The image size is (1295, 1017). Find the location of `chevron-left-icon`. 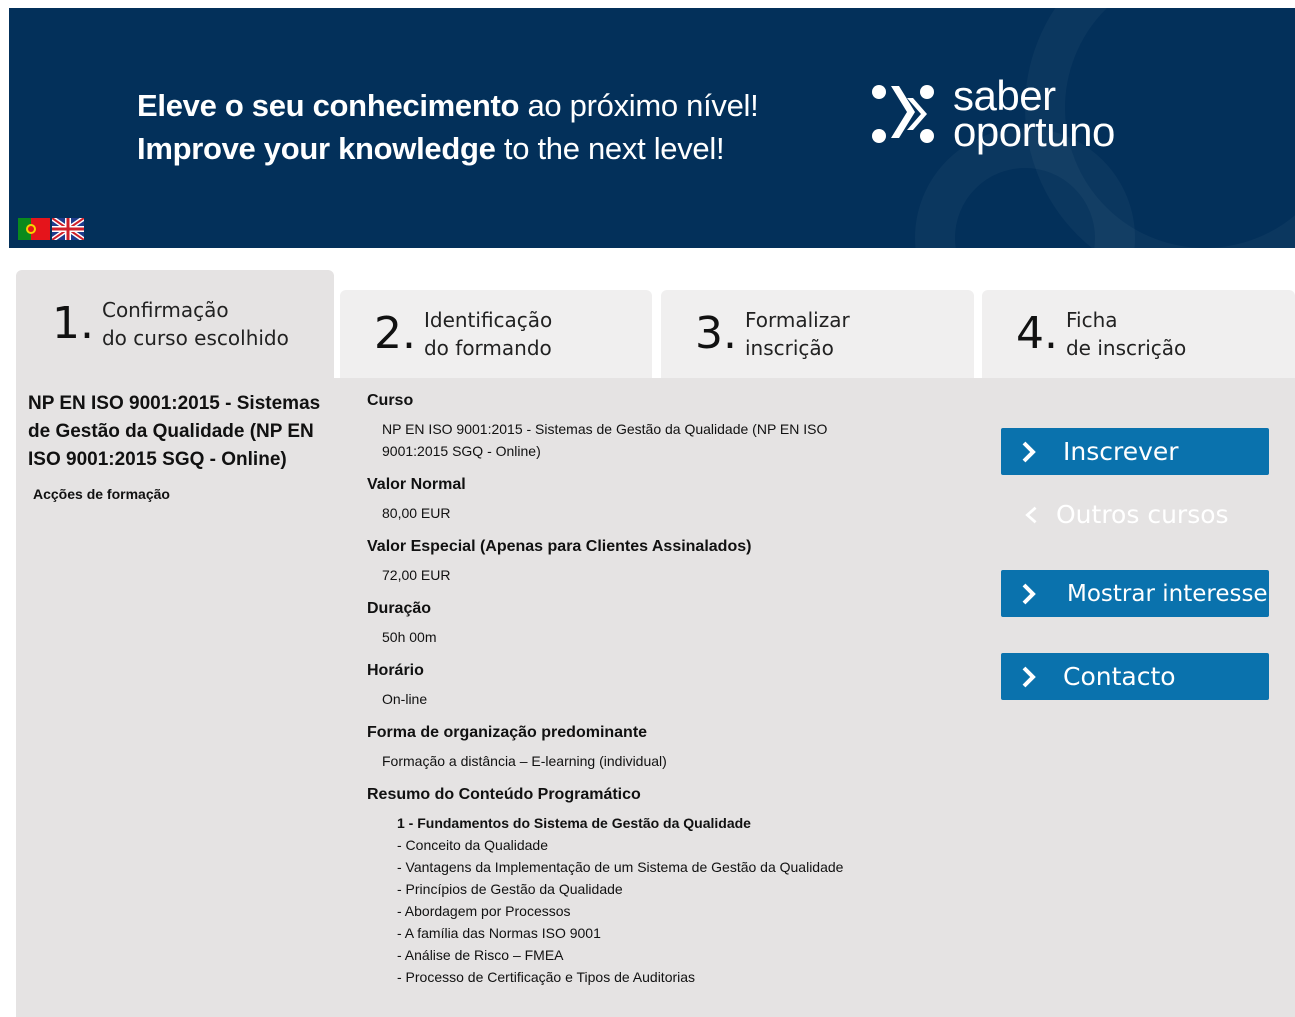

chevron-left-icon is located at coordinates (1031, 514).